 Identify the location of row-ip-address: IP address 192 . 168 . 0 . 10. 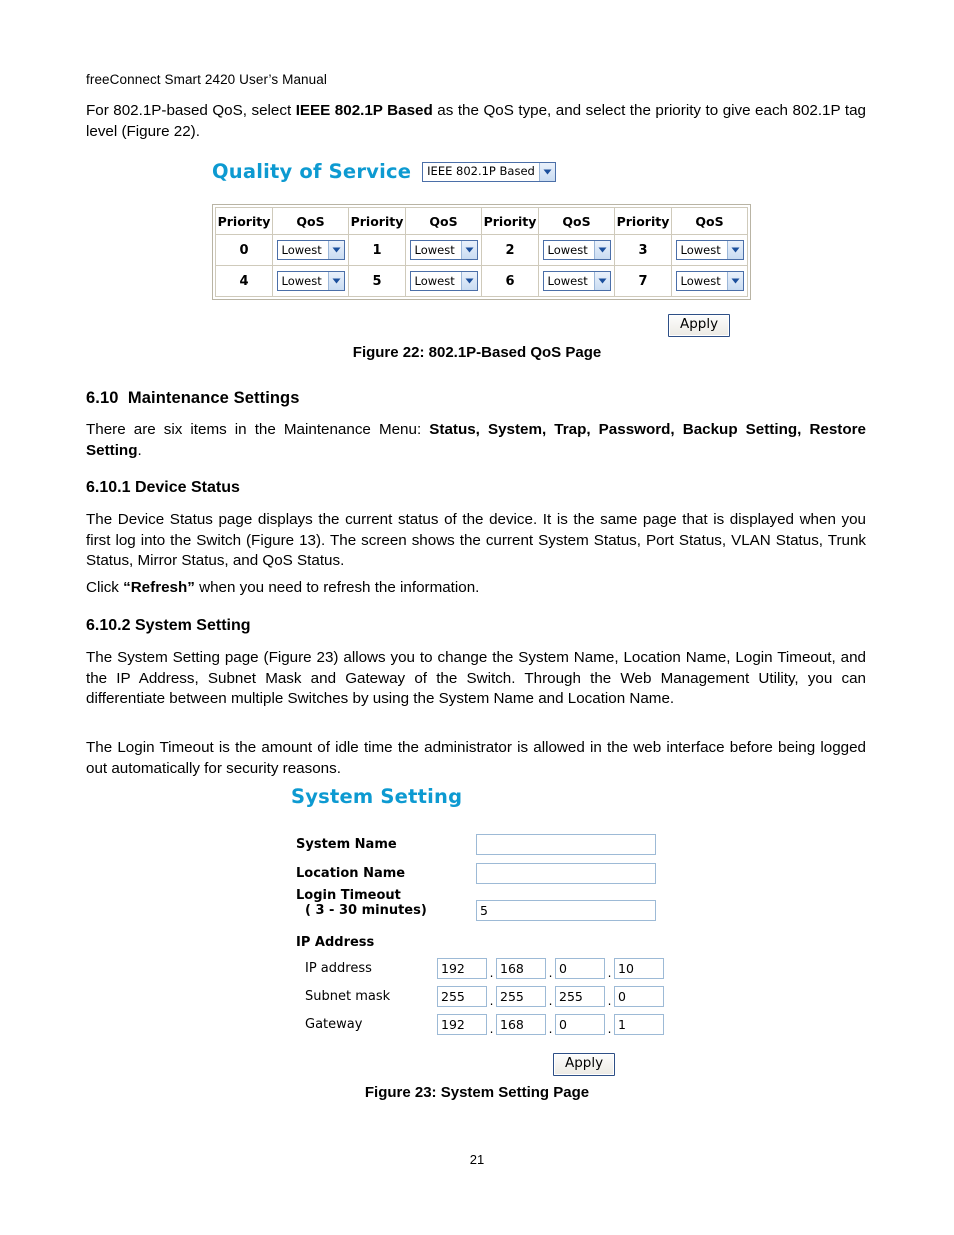
(480, 968).